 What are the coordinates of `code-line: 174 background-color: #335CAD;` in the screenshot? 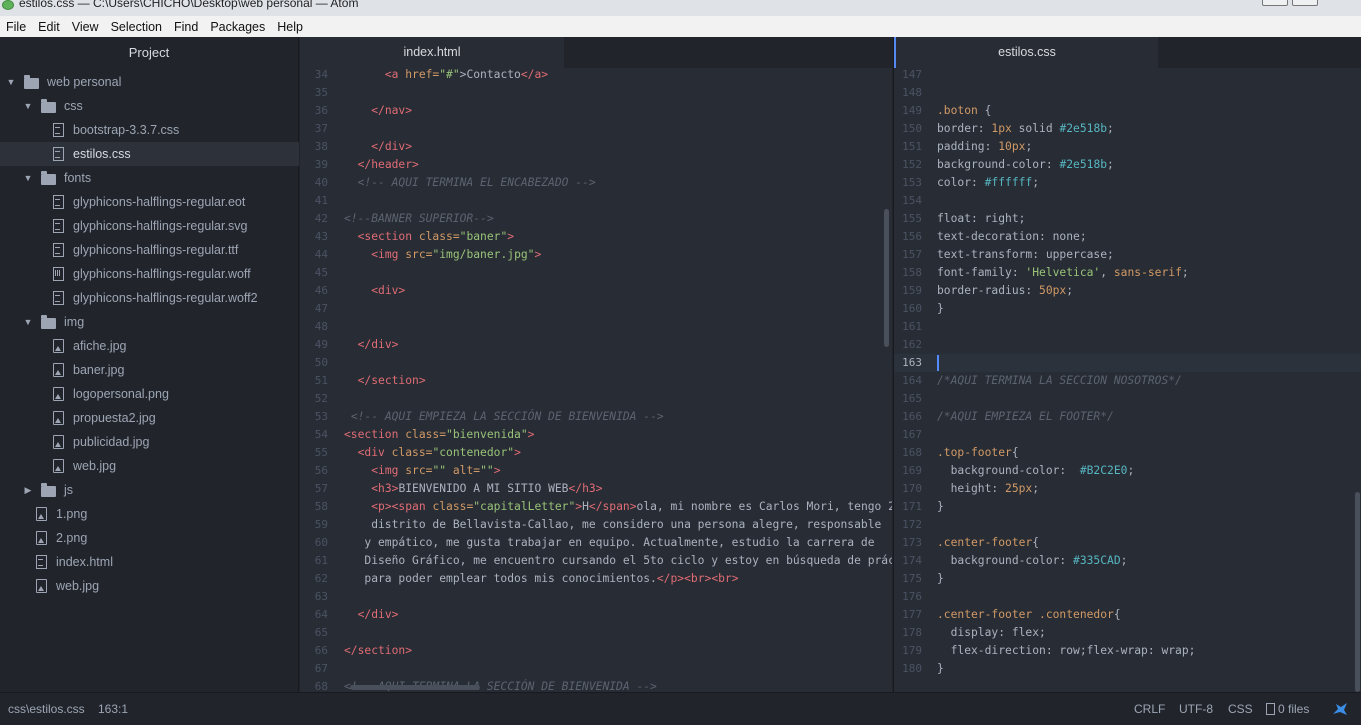 It's located at (1127, 561).